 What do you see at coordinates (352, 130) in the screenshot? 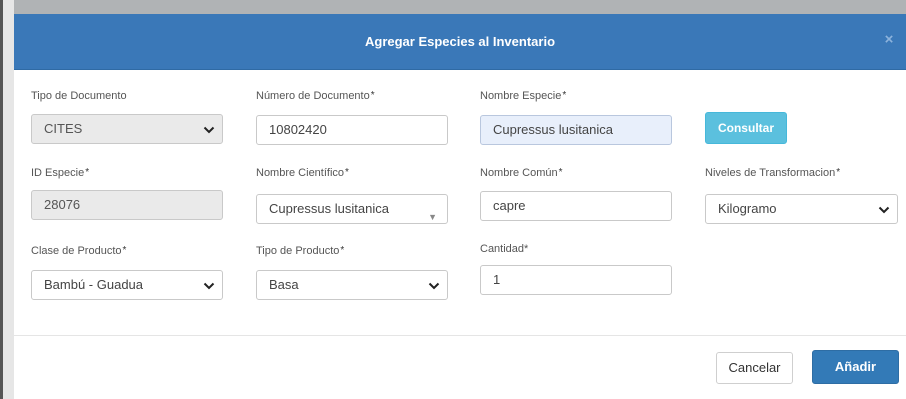
I see `numero-documento-input: 10802420` at bounding box center [352, 130].